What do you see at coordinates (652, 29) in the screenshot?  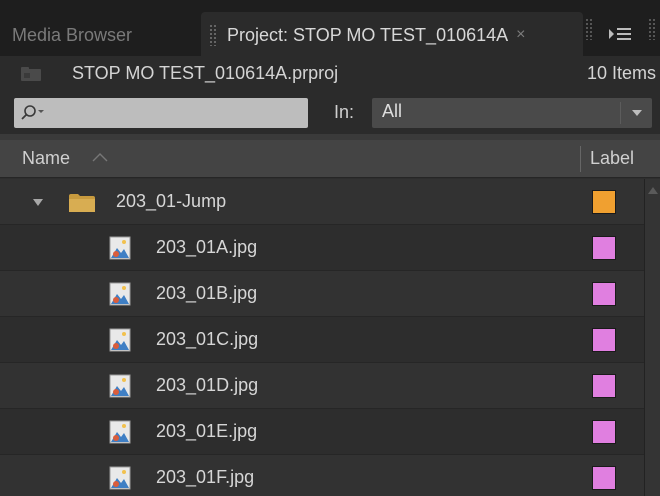 I see `panel-edge-grip` at bounding box center [652, 29].